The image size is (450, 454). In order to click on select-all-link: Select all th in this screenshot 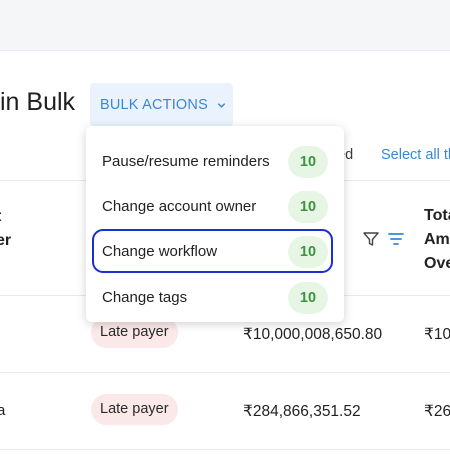, I will do `click(415, 155)`.